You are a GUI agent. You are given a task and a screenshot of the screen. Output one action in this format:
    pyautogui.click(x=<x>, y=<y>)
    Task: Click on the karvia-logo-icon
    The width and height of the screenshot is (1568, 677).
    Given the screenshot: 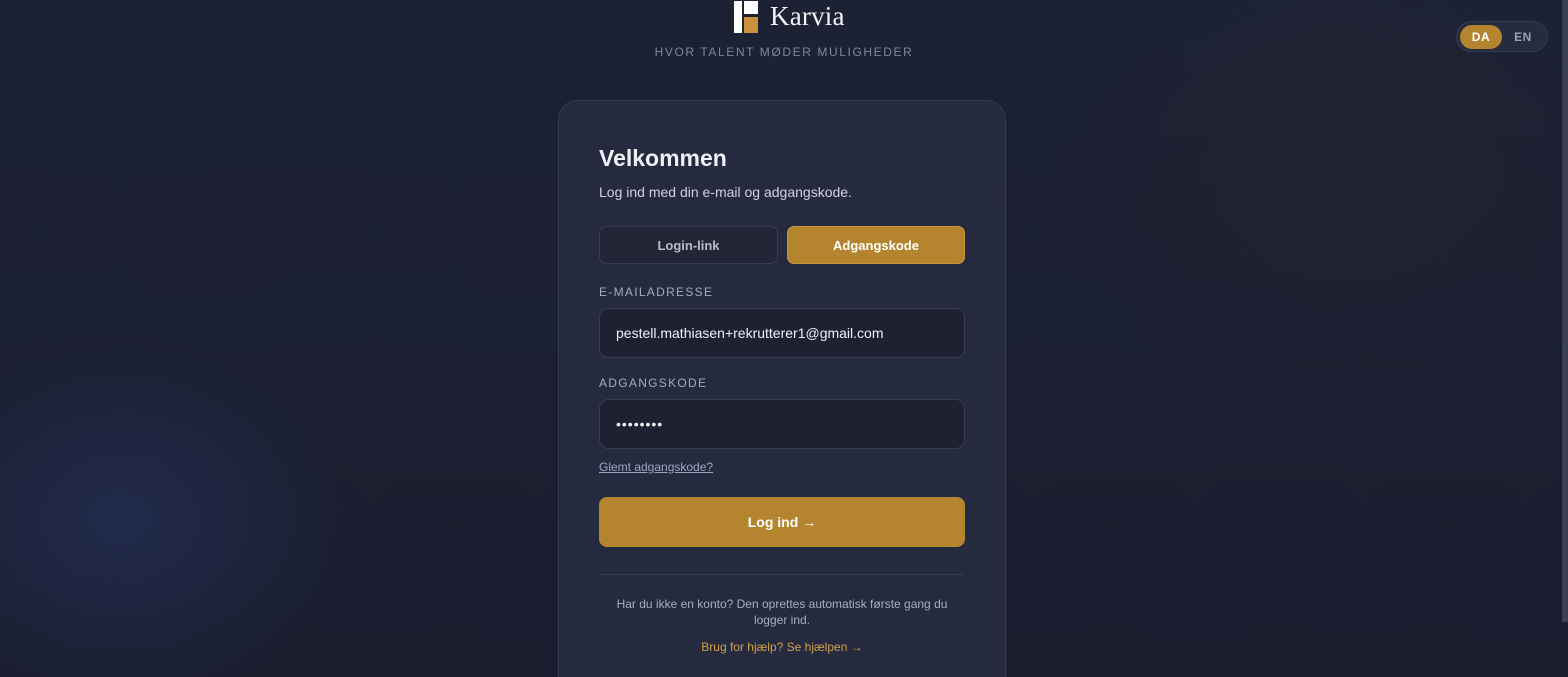 What is the action you would take?
    pyautogui.click(x=746, y=17)
    